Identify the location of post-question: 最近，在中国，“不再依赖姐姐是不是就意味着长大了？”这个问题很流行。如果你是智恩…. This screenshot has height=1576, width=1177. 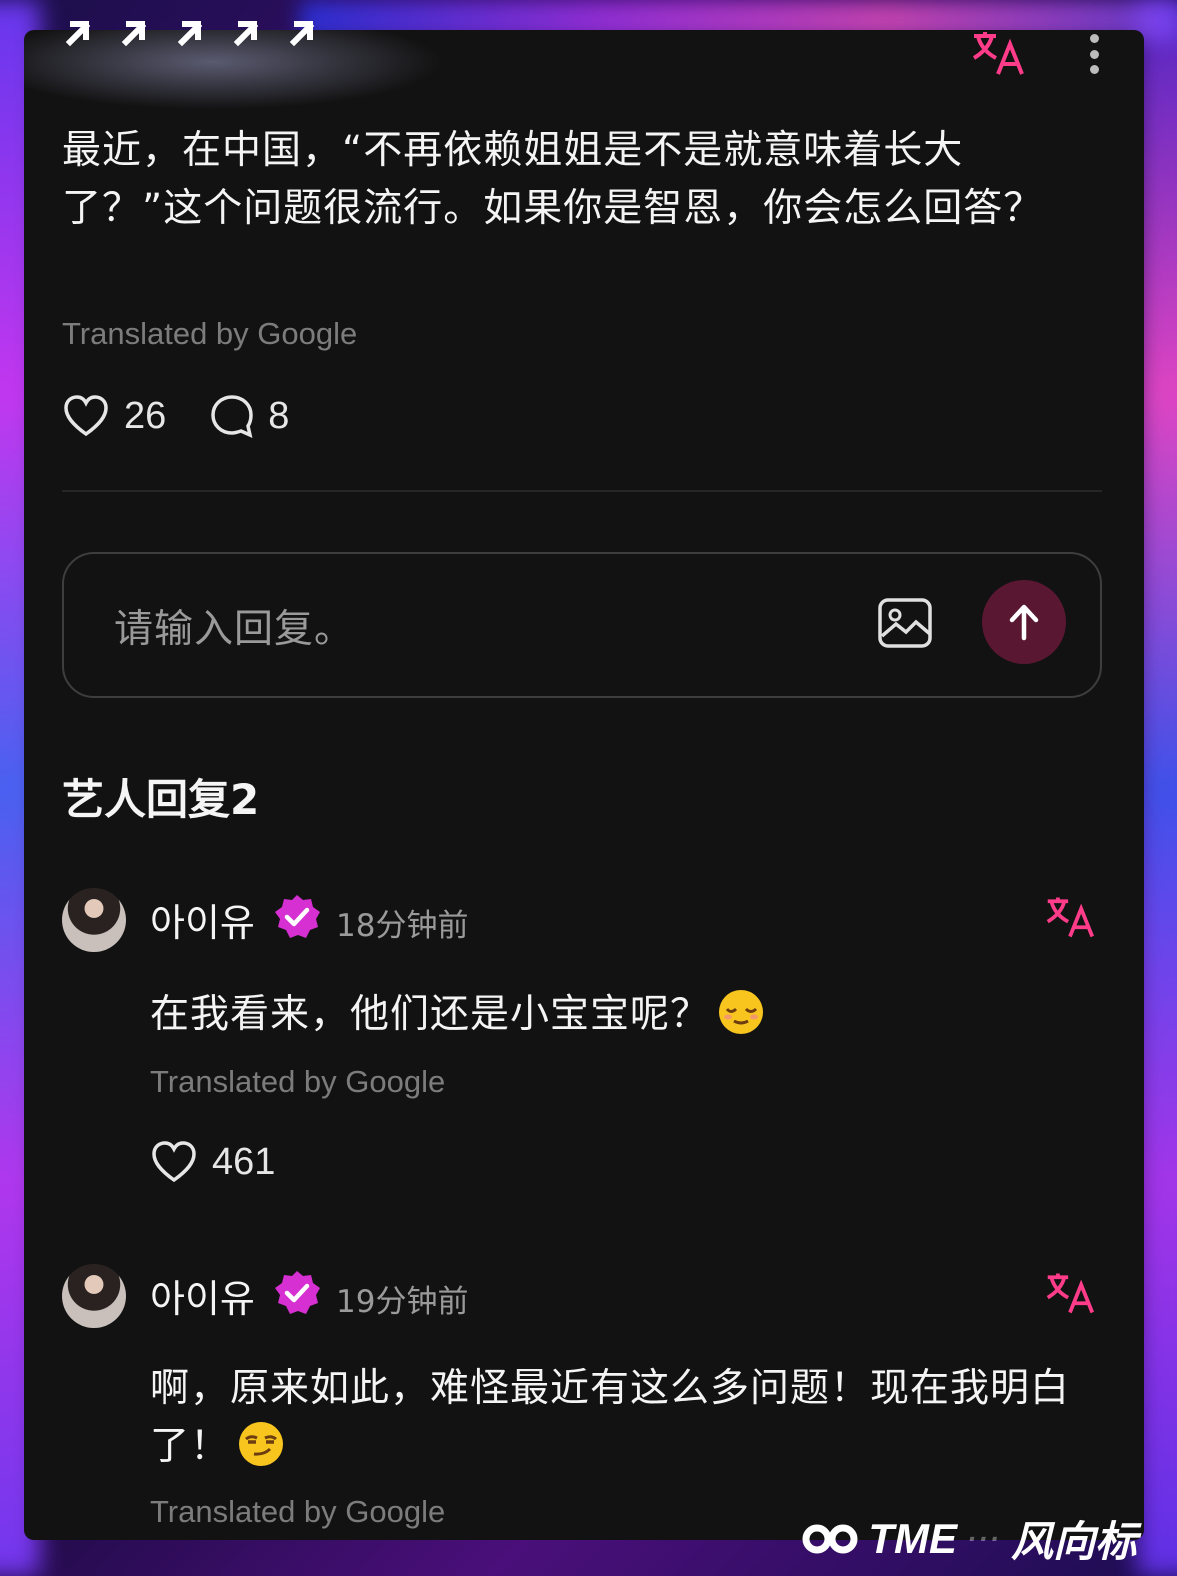
(553, 179).